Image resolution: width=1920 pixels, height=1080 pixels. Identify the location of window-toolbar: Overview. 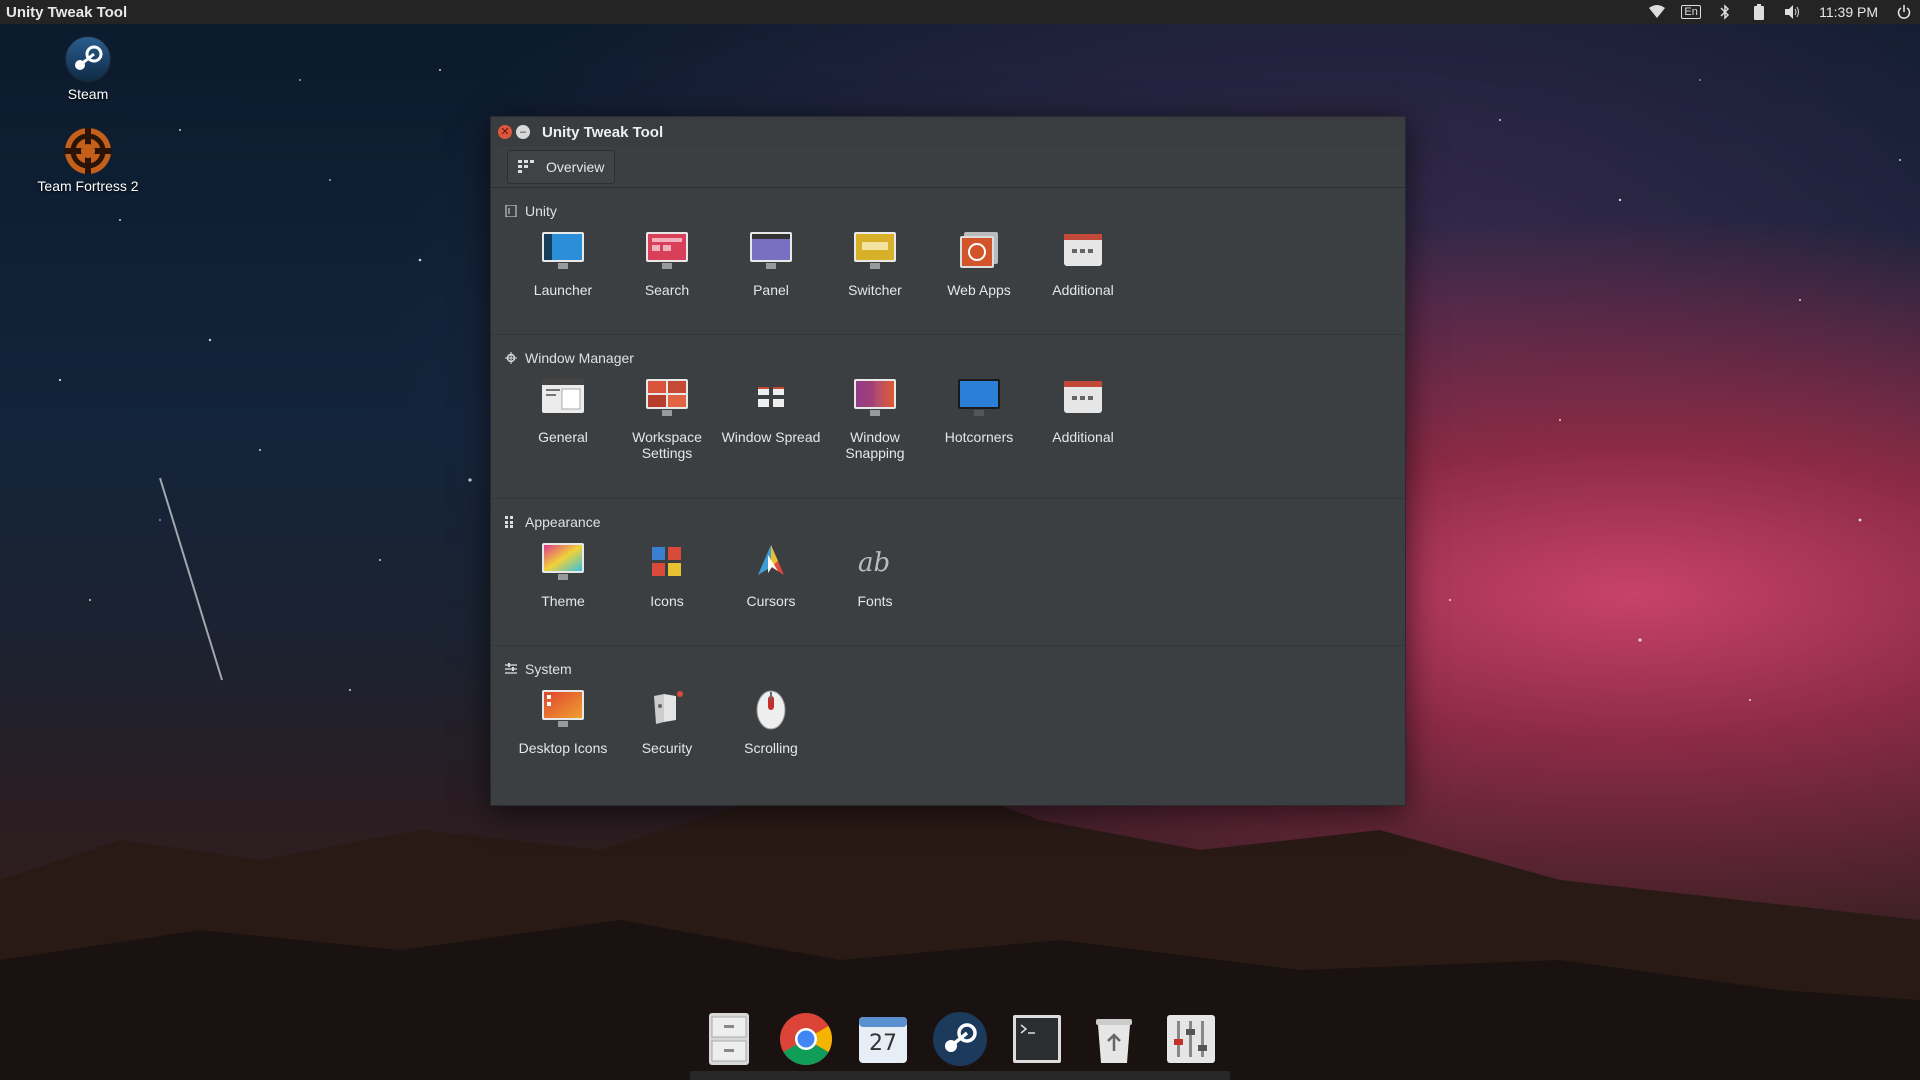
(948, 167).